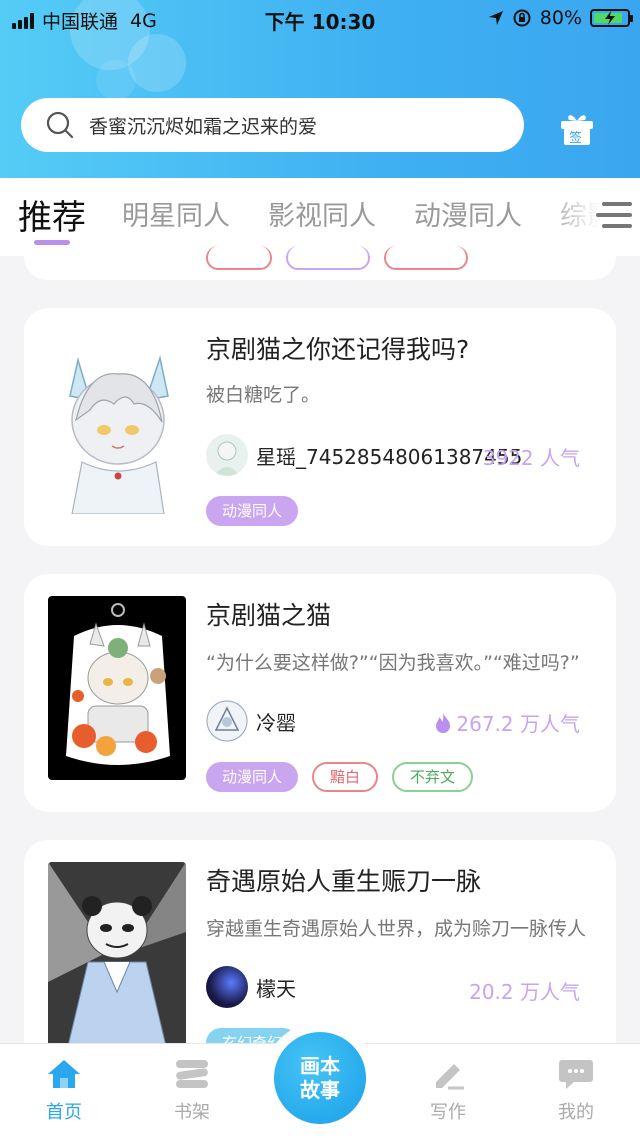  What do you see at coordinates (320, 1066) in the screenshot?
I see `create-story-line1: 画本` at bounding box center [320, 1066].